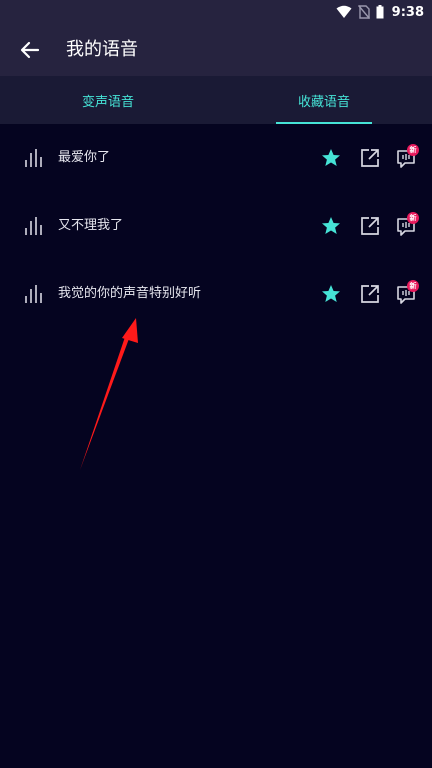 The height and width of the screenshot is (768, 432). I want to click on back-button, so click(30, 50).